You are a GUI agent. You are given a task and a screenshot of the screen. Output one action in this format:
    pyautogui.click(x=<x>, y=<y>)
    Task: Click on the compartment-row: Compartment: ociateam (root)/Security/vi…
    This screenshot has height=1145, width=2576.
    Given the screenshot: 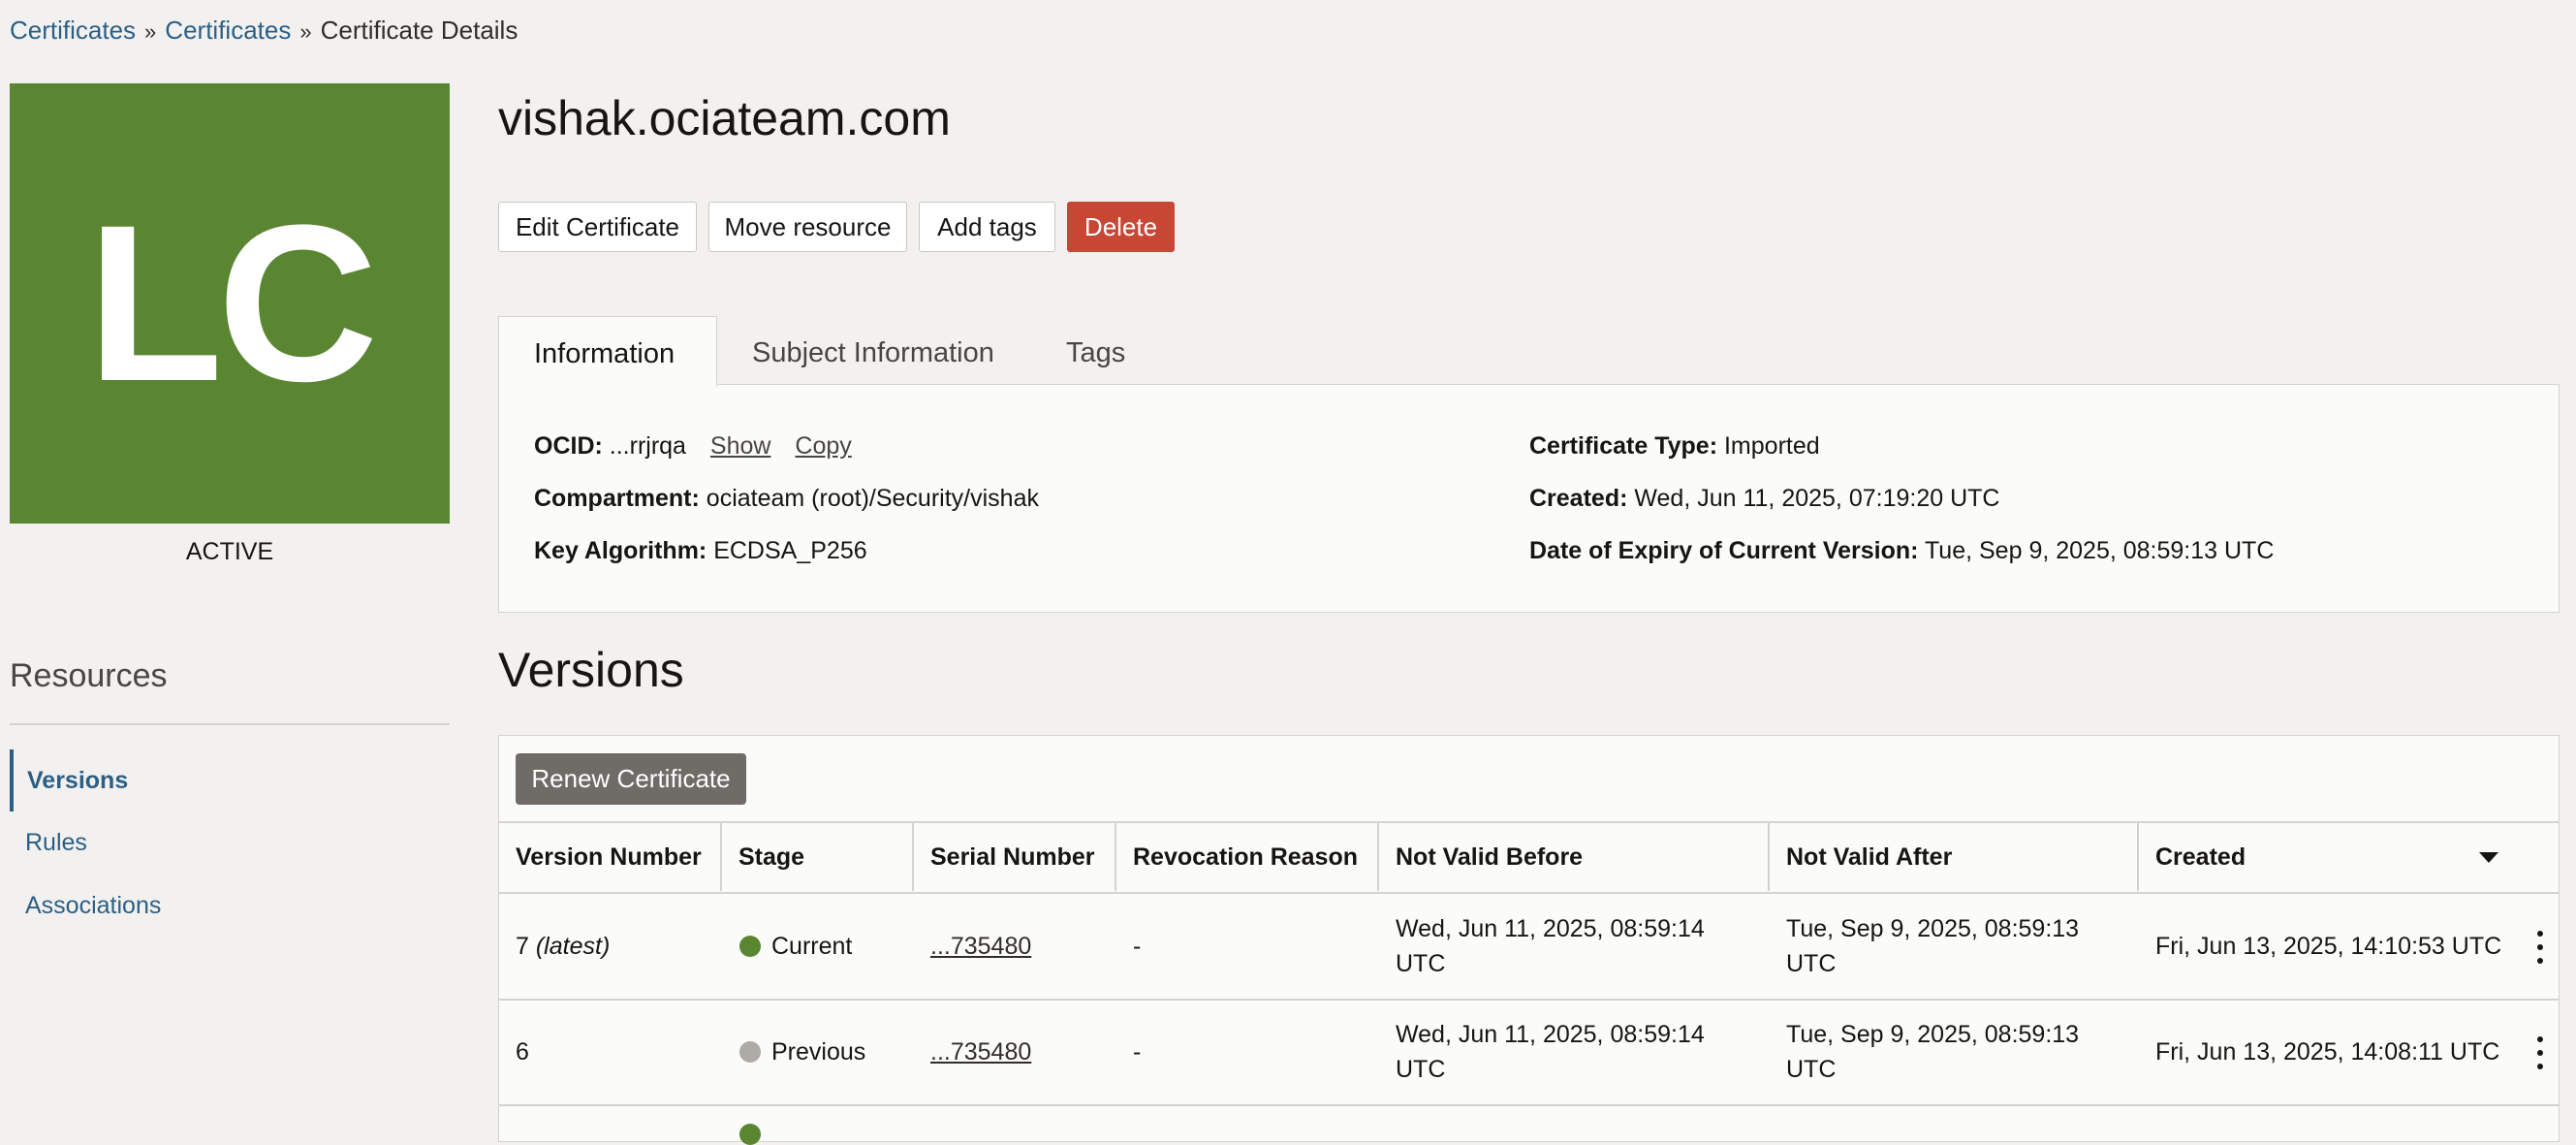 What is the action you would take?
    pyautogui.click(x=786, y=499)
    